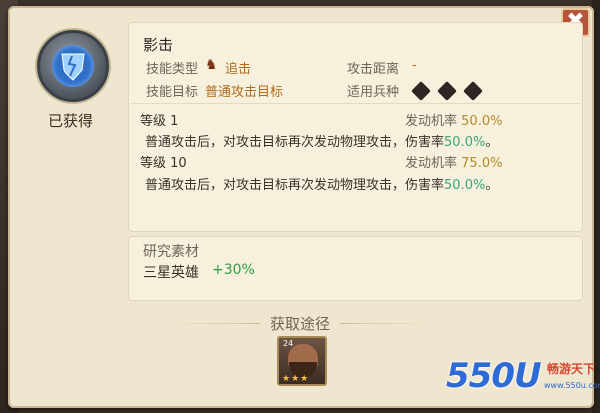 Image resolution: width=600 pixels, height=413 pixels. Describe the element at coordinates (300, 324) in the screenshot. I see `acquire-title: 获取途径` at that location.